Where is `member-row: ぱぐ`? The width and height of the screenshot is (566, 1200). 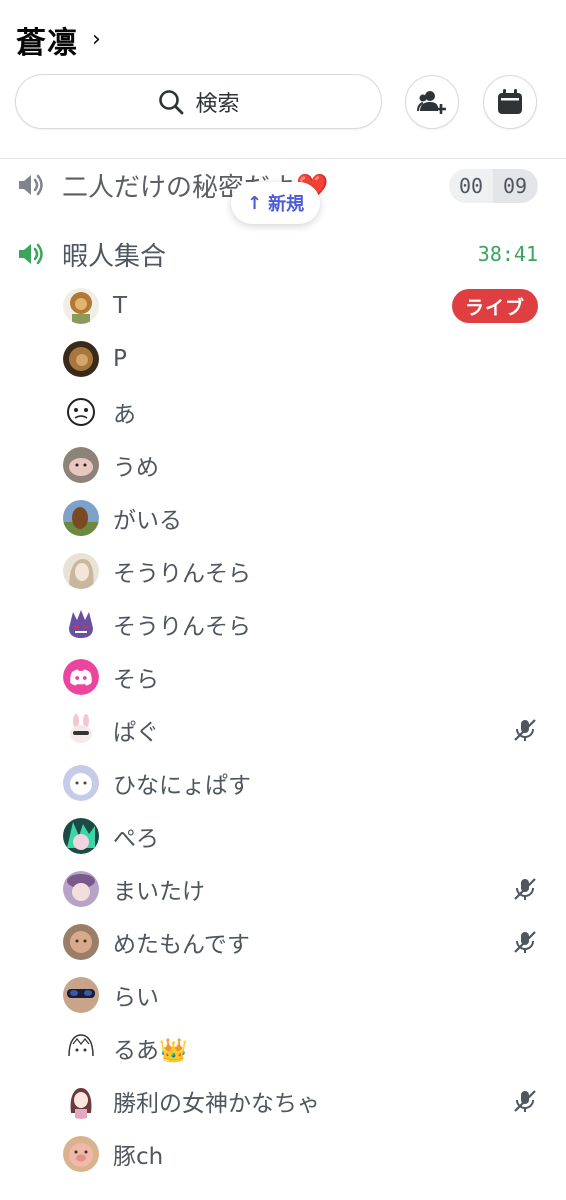
member-row: ぱぐ is located at coordinates (283, 730).